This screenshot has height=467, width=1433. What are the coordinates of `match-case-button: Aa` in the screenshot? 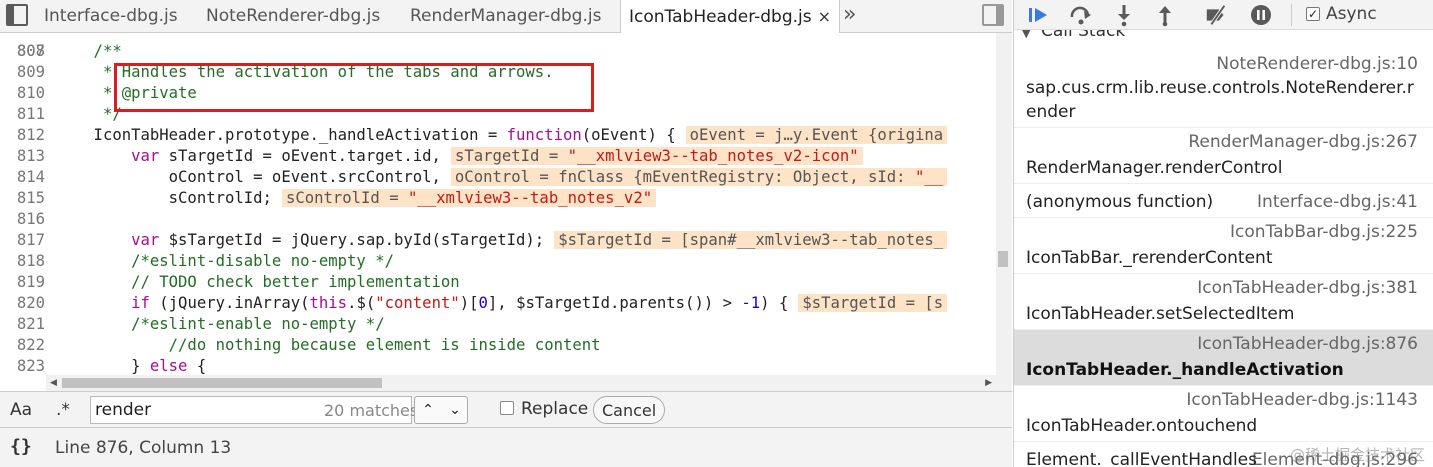 It's located at (21, 410).